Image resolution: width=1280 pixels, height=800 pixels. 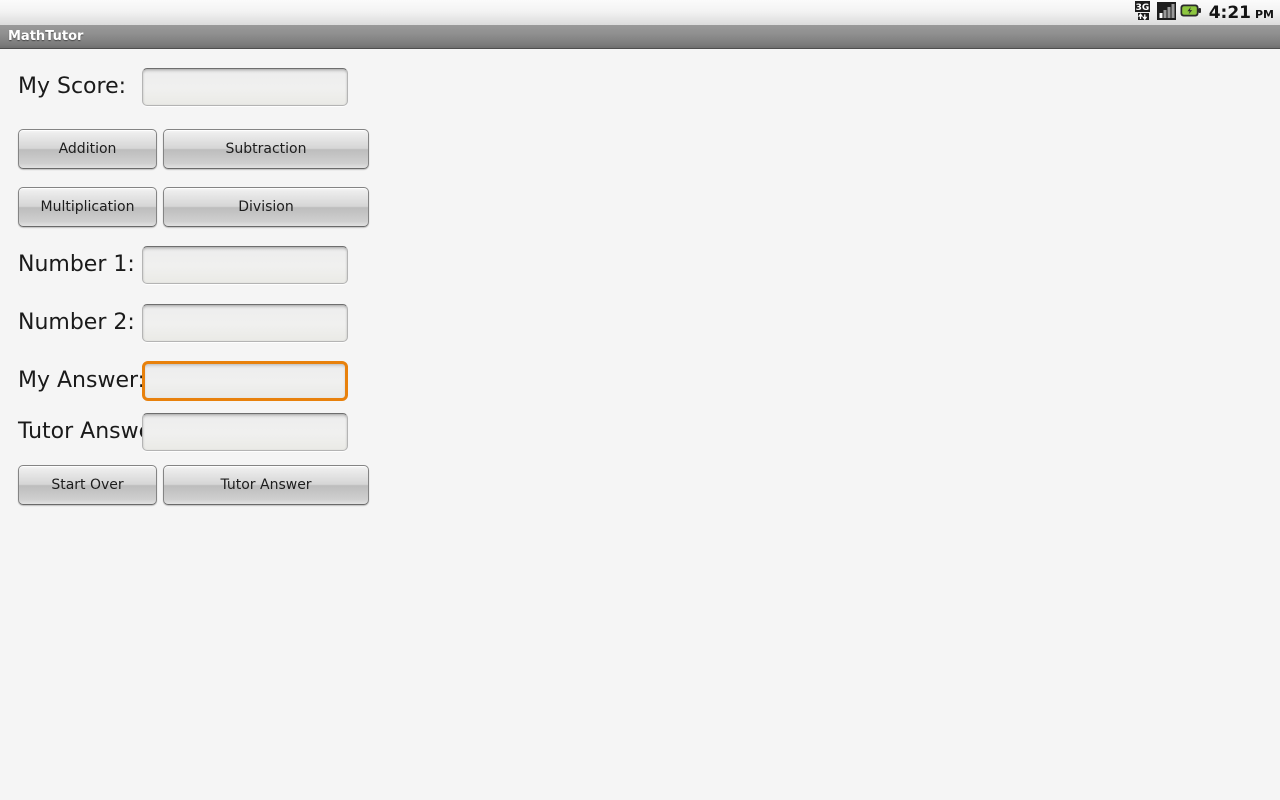 I want to click on my-answer-row: My Answer:, so click(x=174, y=381).